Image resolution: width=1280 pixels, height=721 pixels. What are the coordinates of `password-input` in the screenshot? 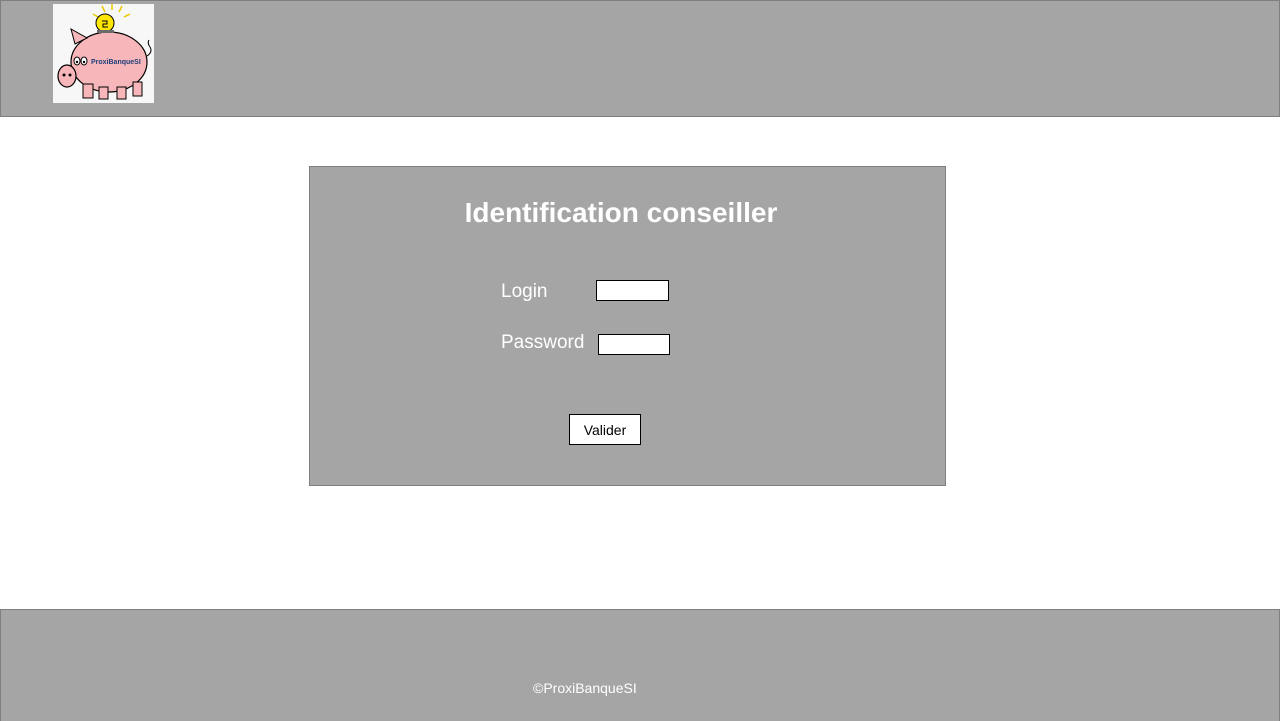 It's located at (634, 344).